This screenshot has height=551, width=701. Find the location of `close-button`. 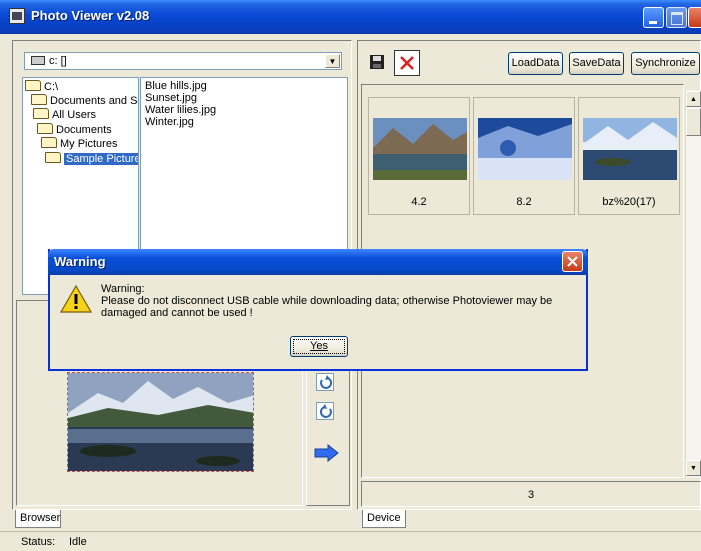

close-button is located at coordinates (694, 17).